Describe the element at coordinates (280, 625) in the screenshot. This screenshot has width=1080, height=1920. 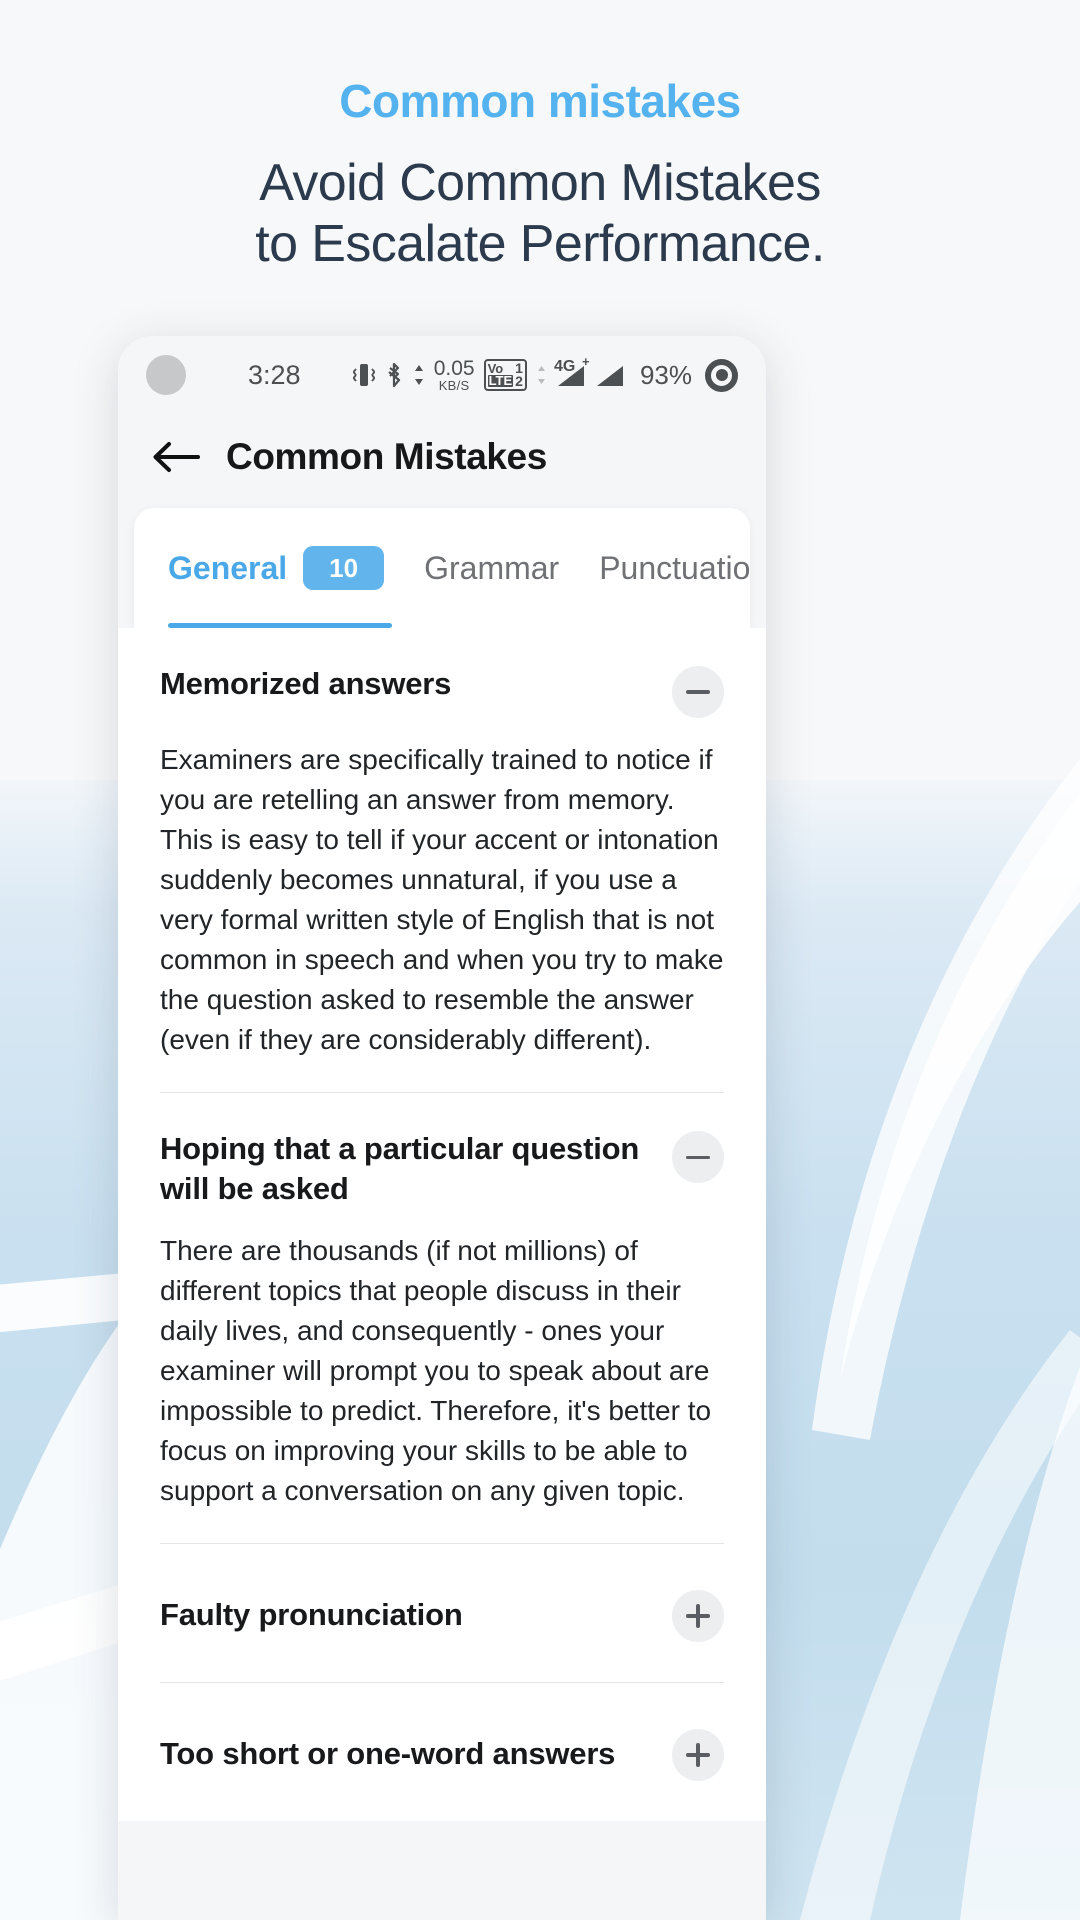
I see `tab-active-indicator` at that location.